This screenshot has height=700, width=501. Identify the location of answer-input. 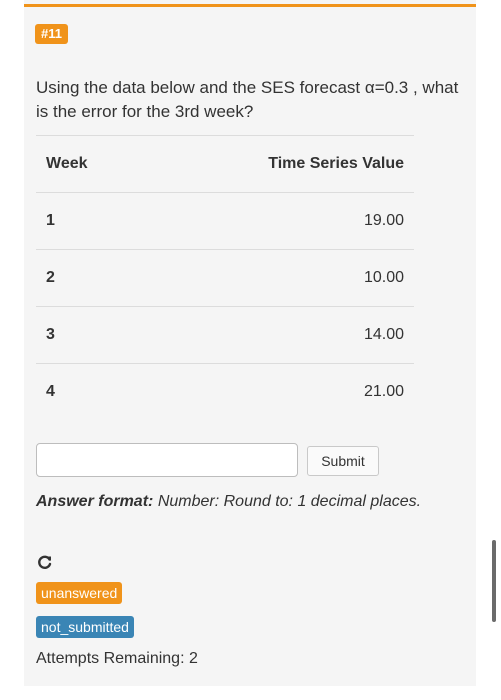
(167, 460).